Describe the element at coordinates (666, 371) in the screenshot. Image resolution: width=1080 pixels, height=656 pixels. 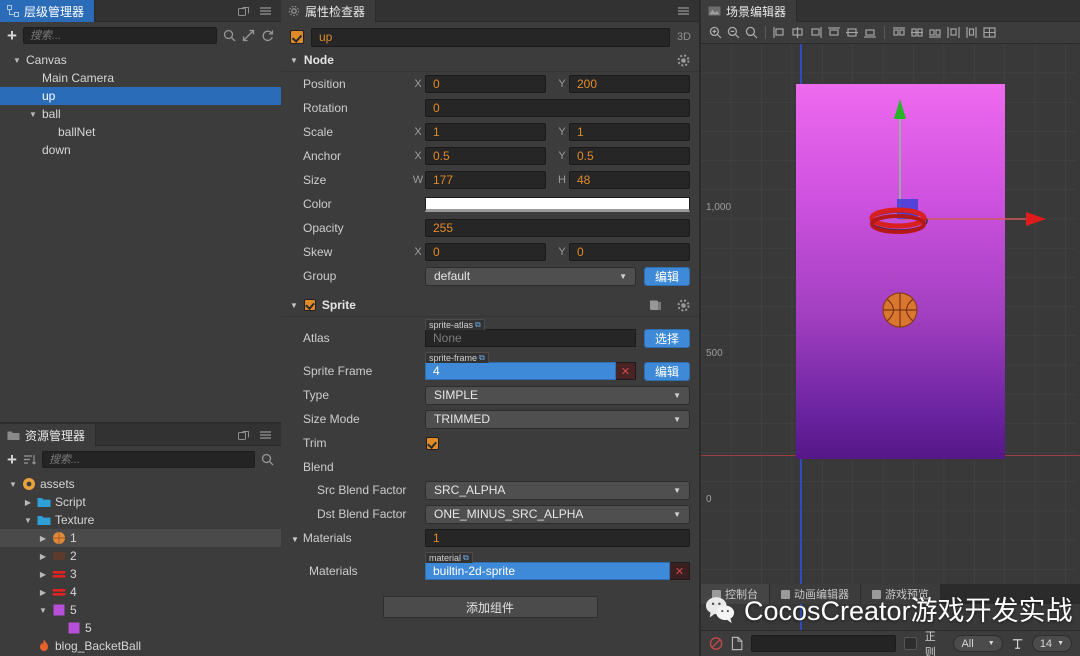
I see `sprite-frame-edit-button: 编辑` at that location.